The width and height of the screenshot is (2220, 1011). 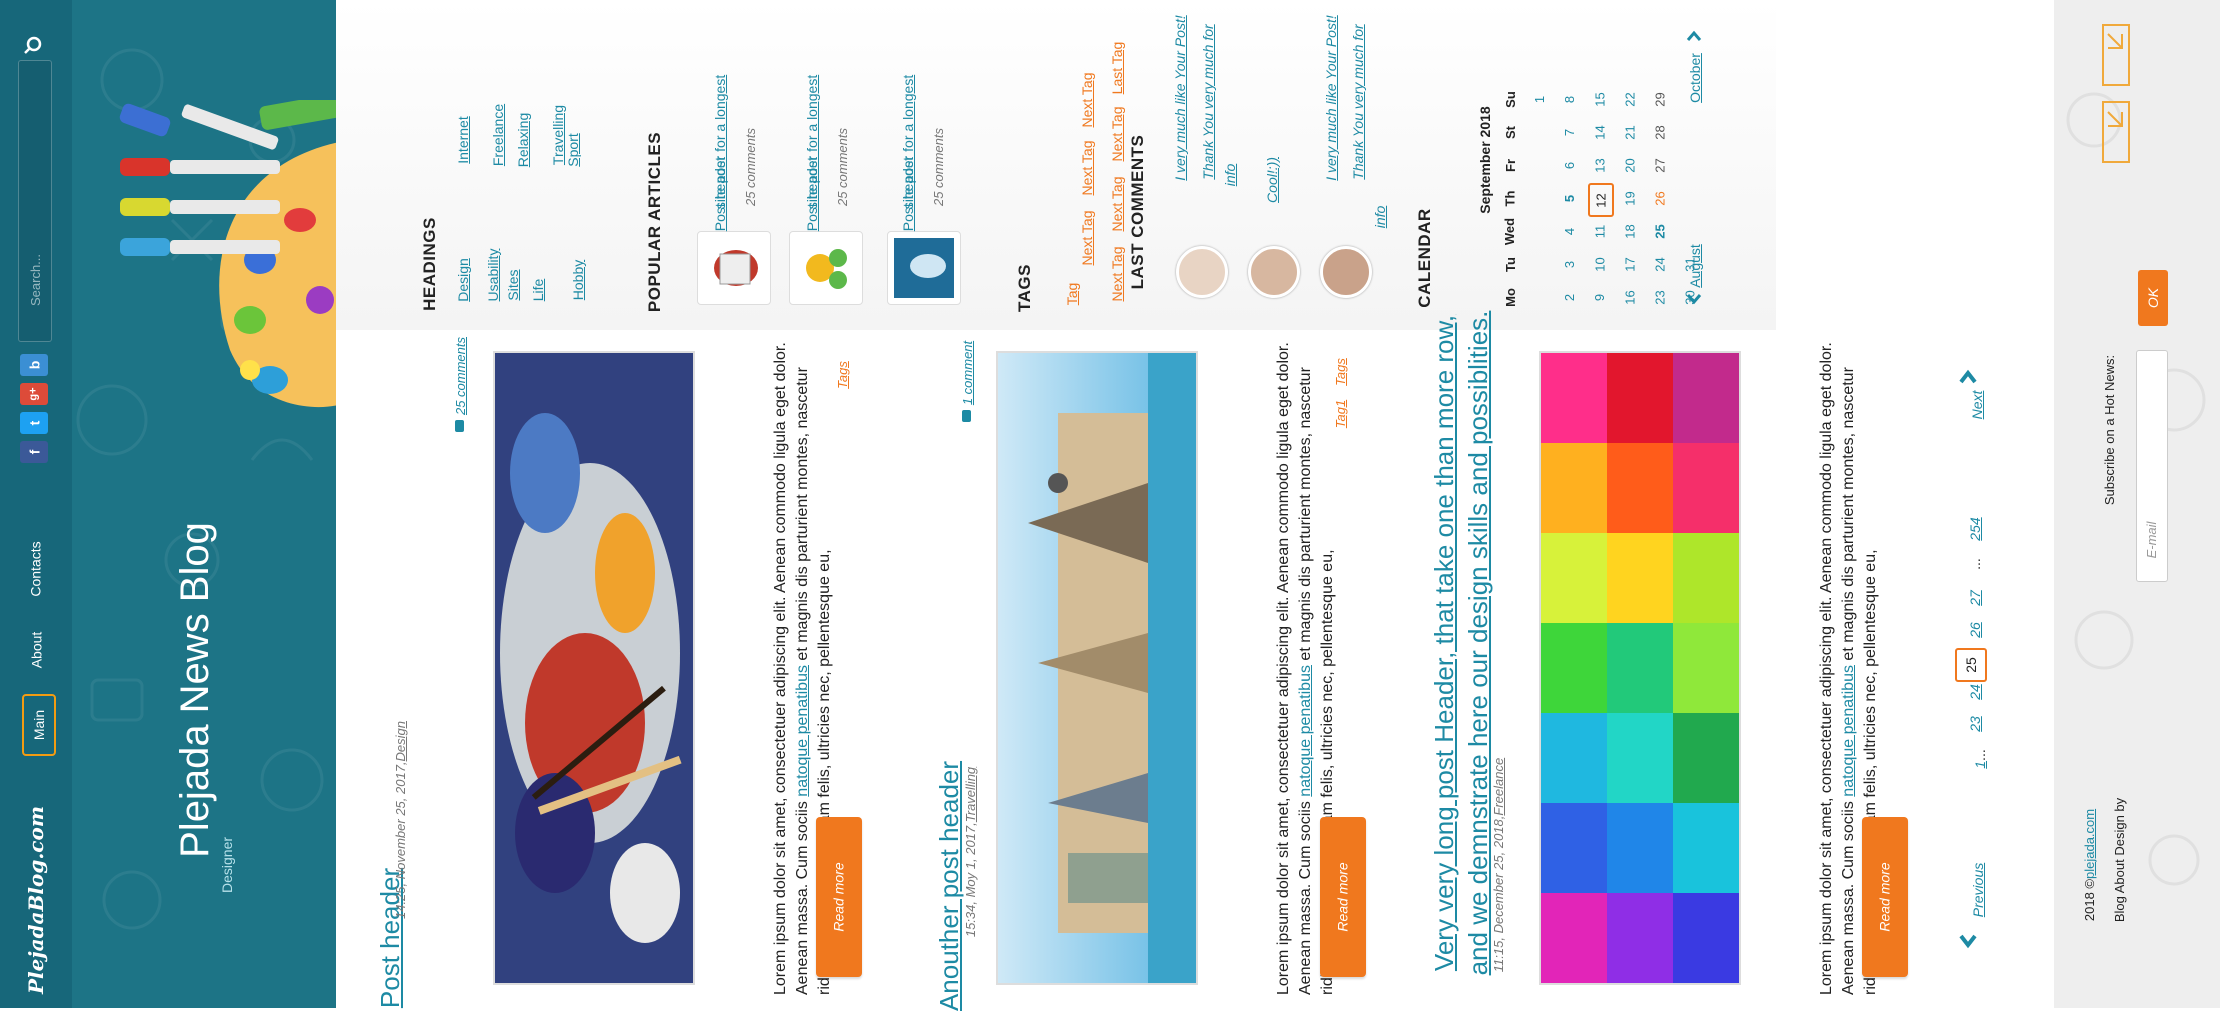 I want to click on calendar-day: 11, so click(x=1600, y=231).